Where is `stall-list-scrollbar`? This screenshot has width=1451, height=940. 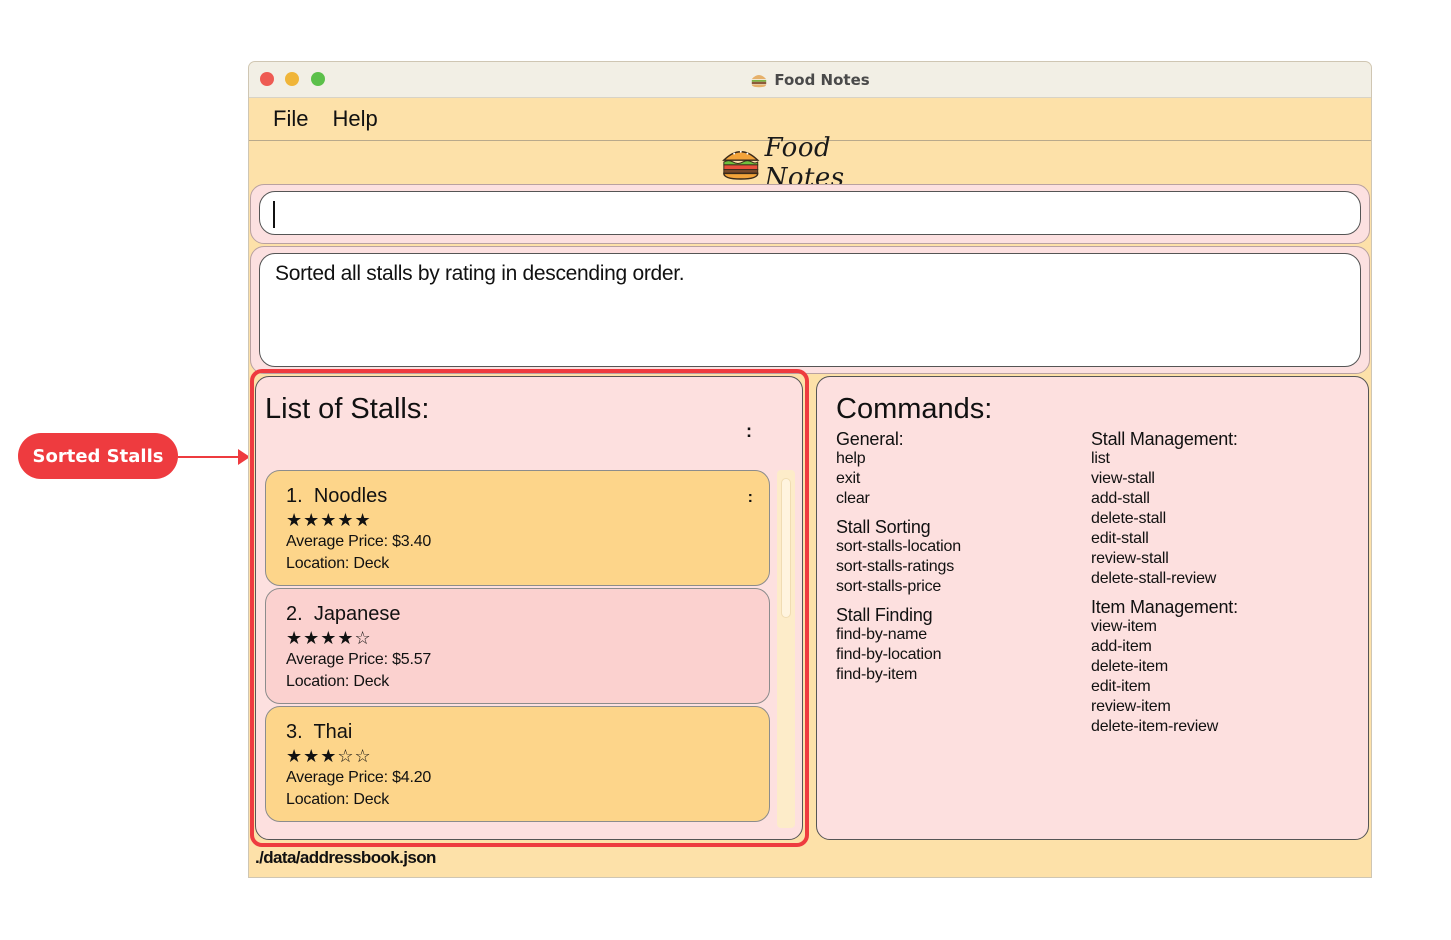 stall-list-scrollbar is located at coordinates (786, 649).